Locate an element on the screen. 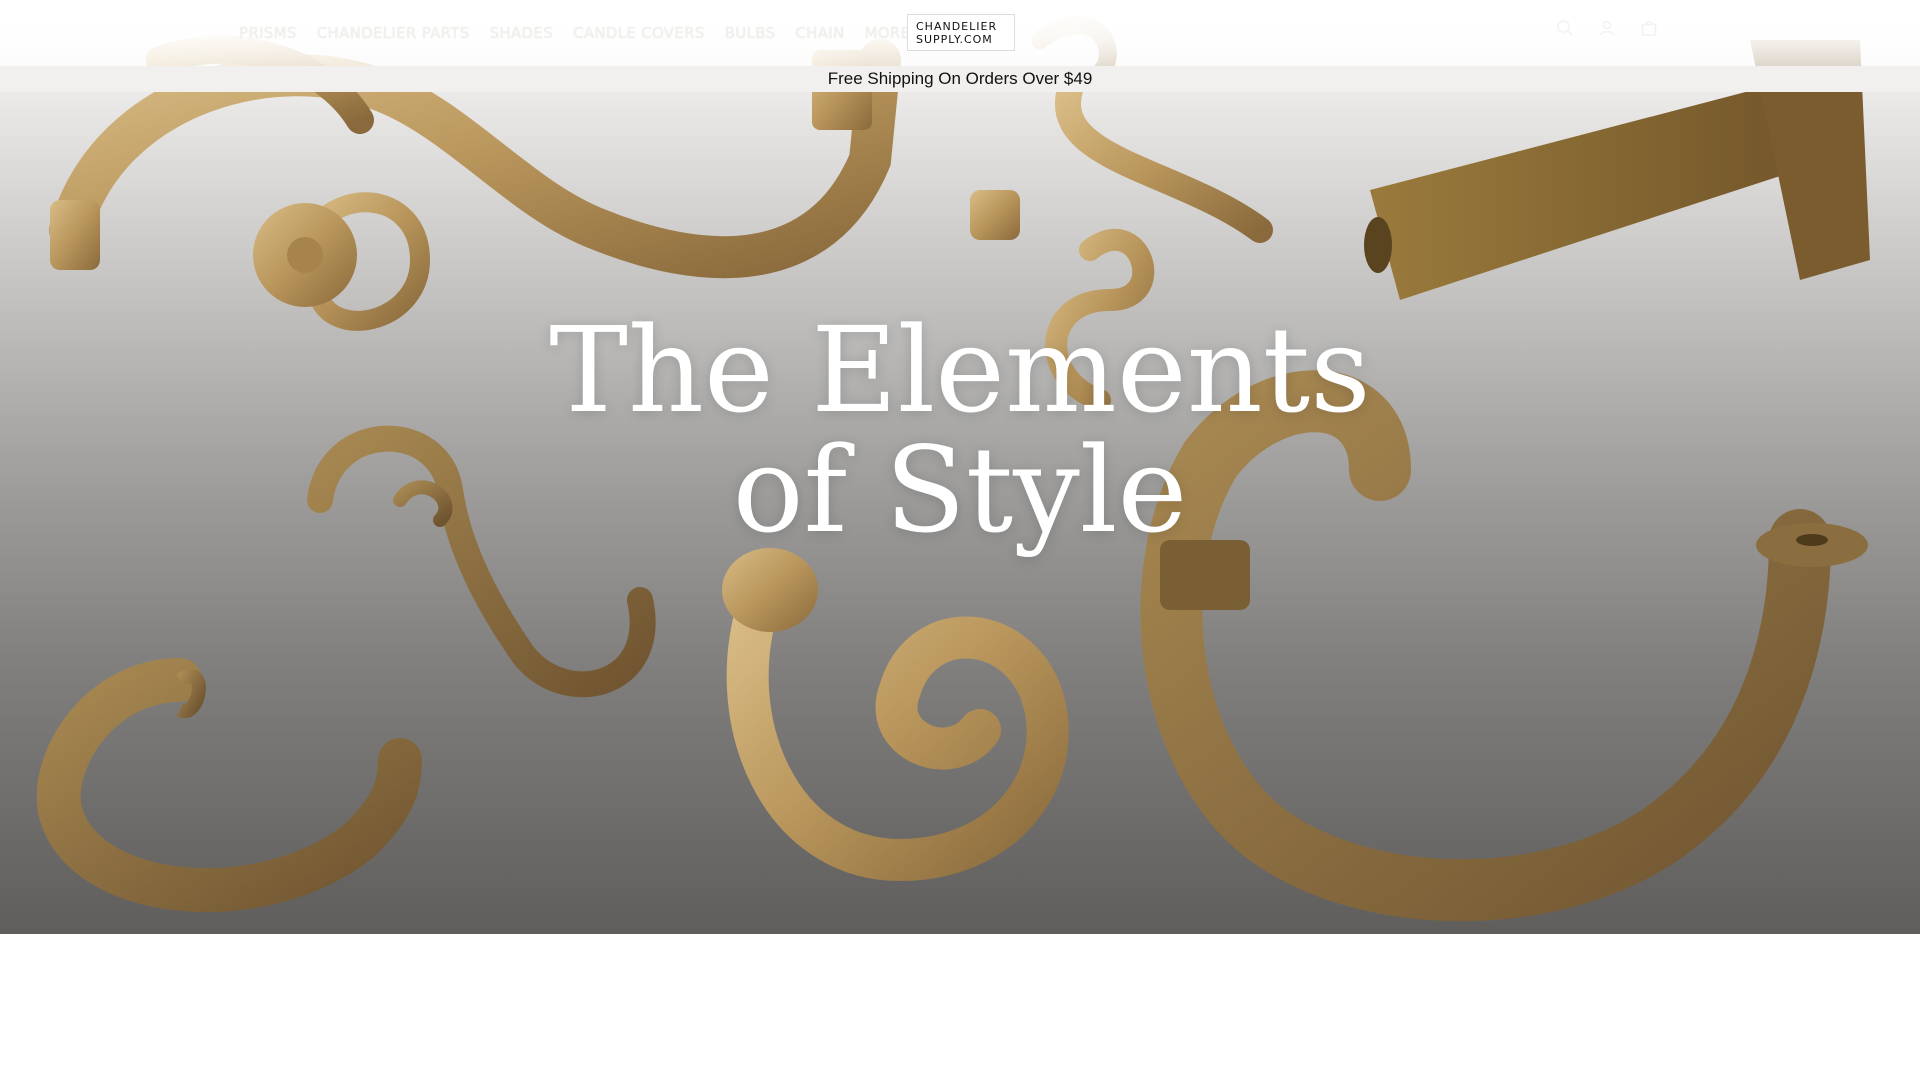 This screenshot has height=1080, width=1920. nav-item-bulbs: BULBS is located at coordinates (750, 33).